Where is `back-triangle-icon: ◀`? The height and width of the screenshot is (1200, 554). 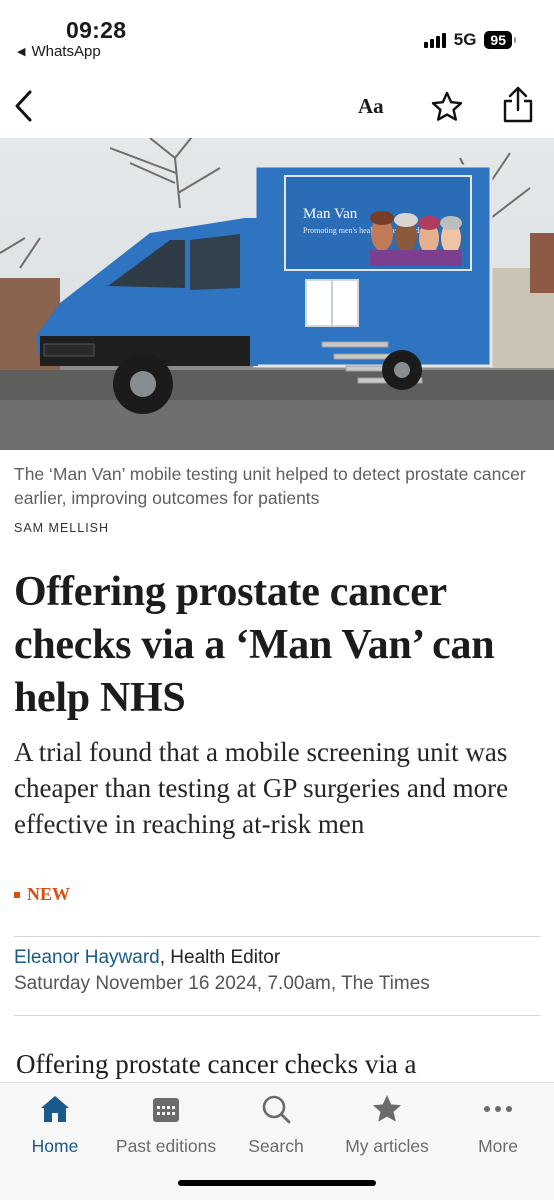
back-triangle-icon: ◀ is located at coordinates (21, 52).